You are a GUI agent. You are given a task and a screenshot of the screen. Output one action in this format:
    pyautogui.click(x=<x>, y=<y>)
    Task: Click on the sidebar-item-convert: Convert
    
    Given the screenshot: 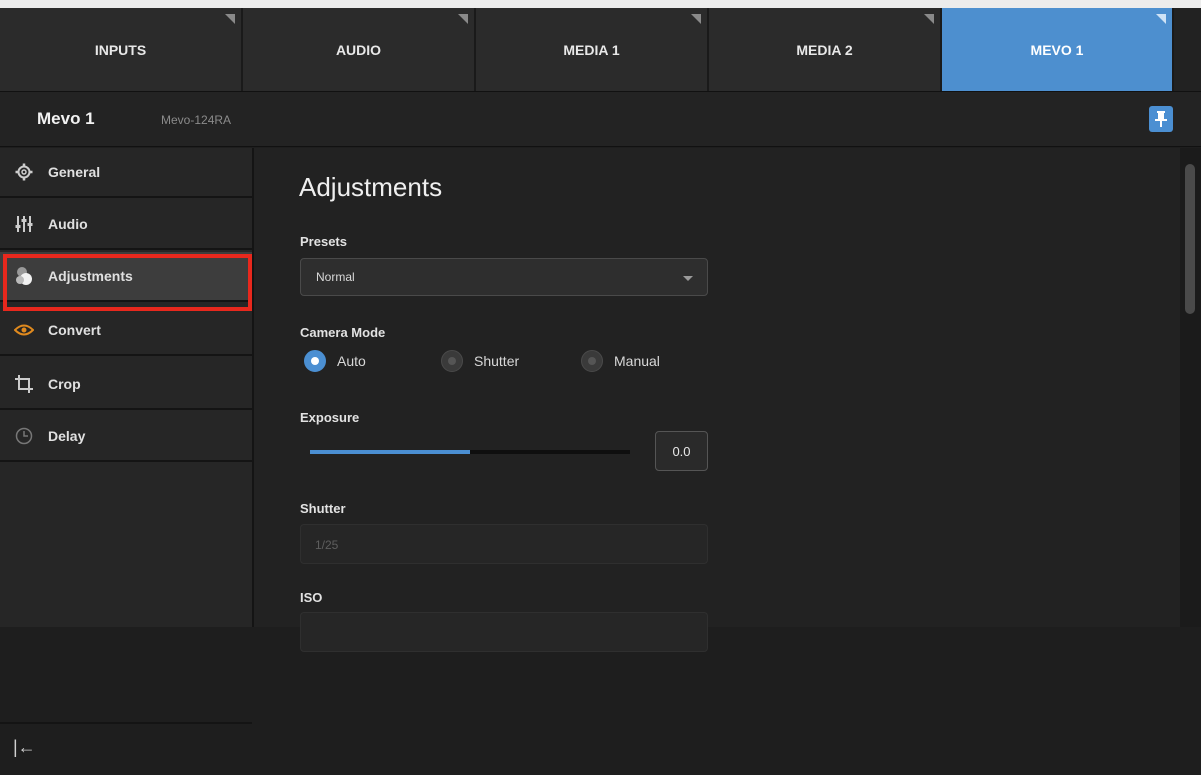 What is the action you would take?
    pyautogui.click(x=126, y=331)
    